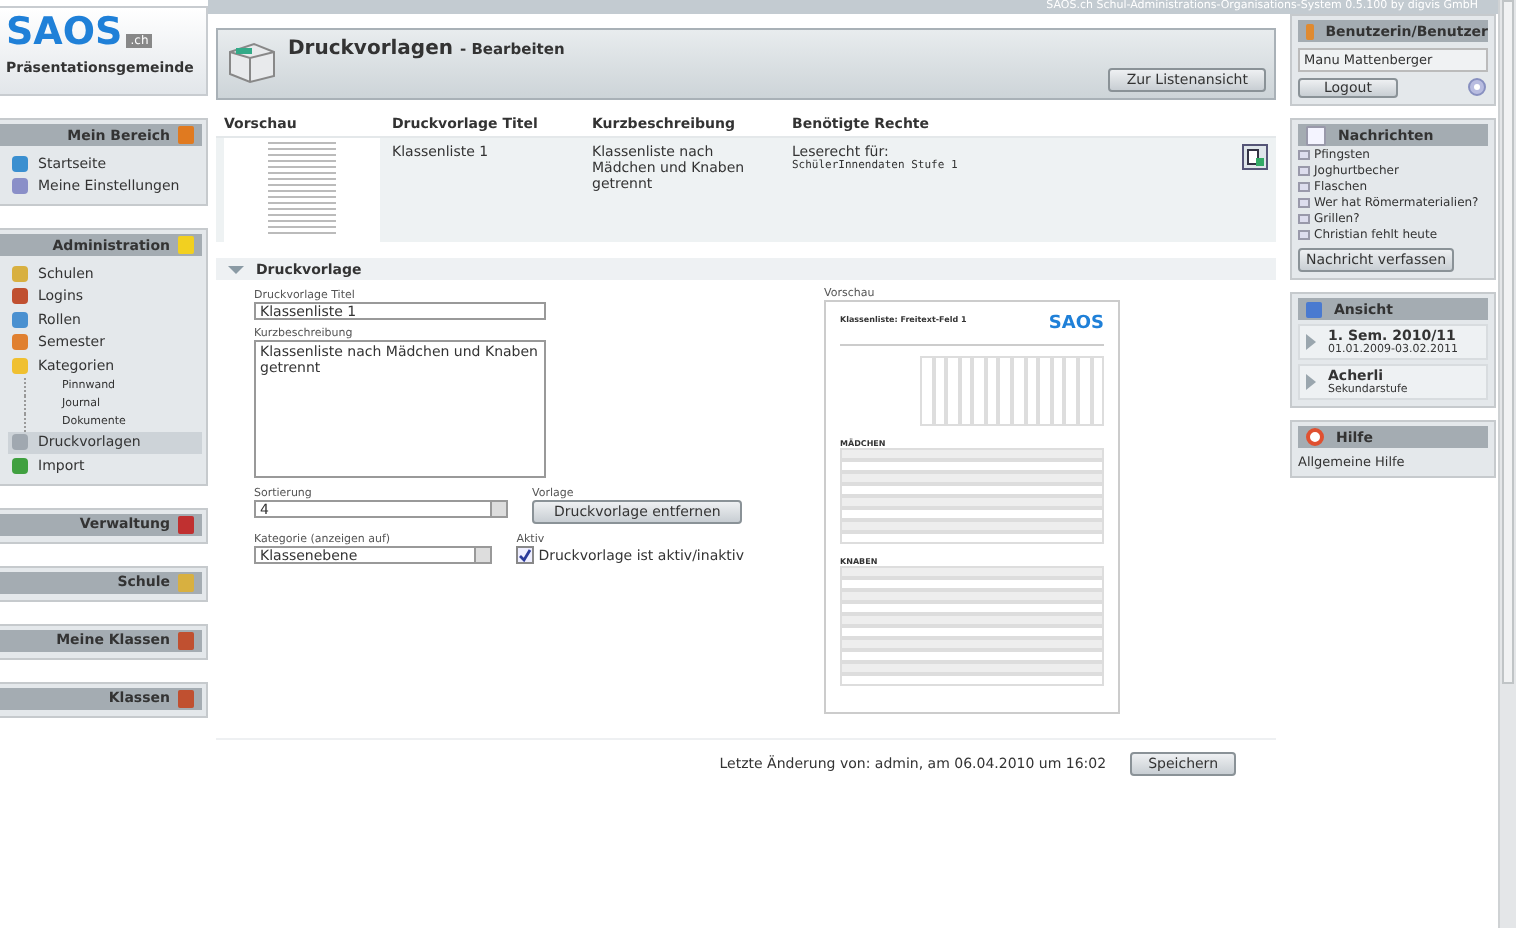 Image resolution: width=1516 pixels, height=928 pixels. Describe the element at coordinates (64, 33) in the screenshot. I see `logo-text: SAOS` at that location.